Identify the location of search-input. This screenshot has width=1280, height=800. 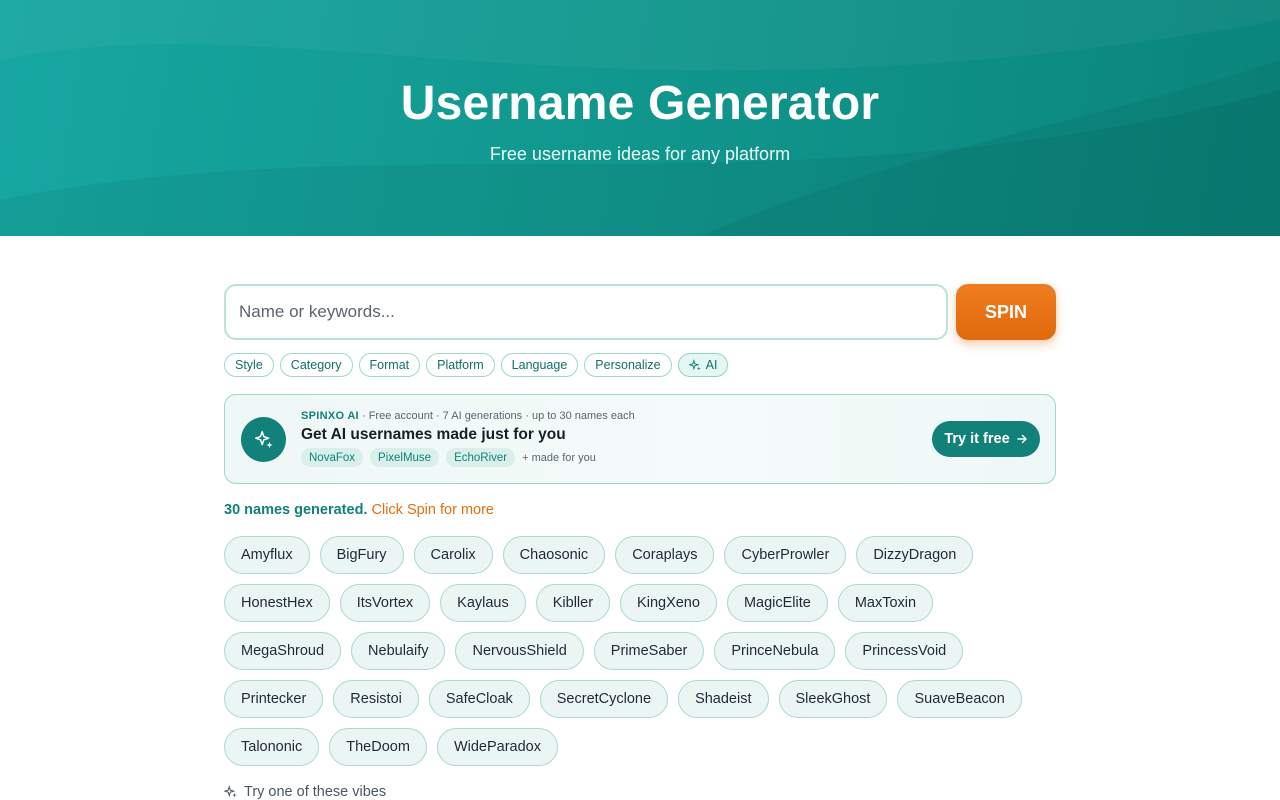
(586, 312).